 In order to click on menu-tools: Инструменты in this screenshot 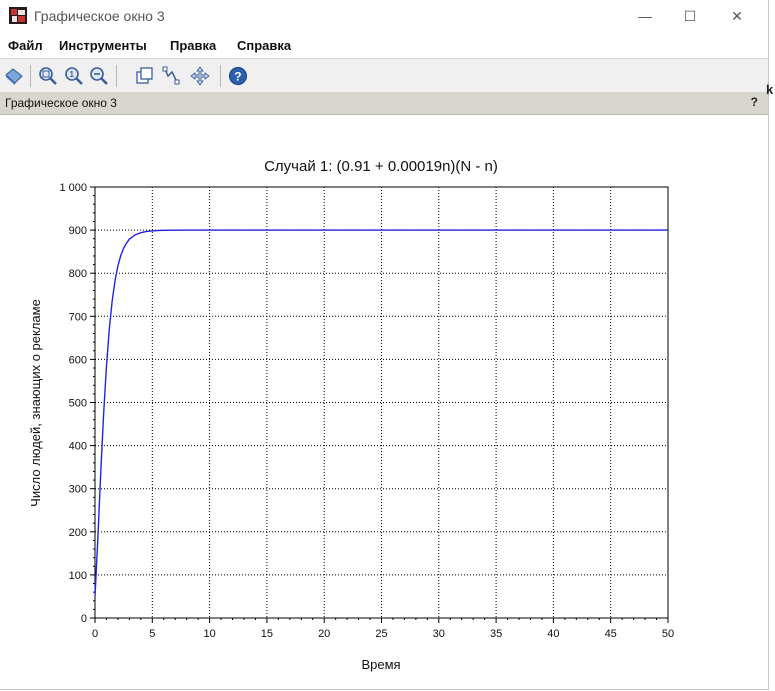, I will do `click(103, 45)`.